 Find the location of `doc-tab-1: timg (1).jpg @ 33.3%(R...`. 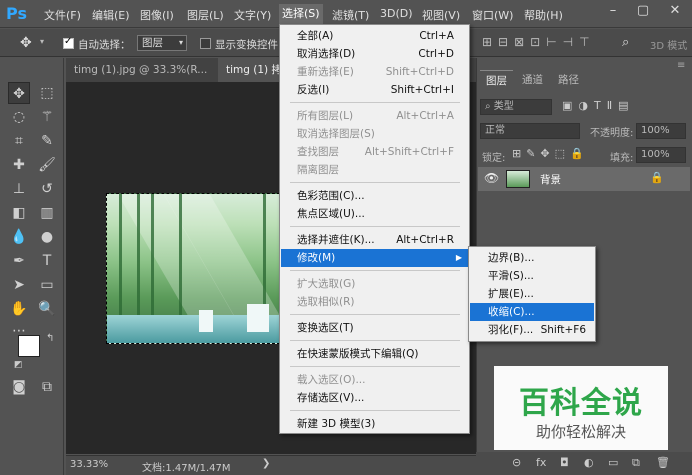

doc-tab-1: timg (1).jpg @ 33.3%(R... is located at coordinates (140, 70).